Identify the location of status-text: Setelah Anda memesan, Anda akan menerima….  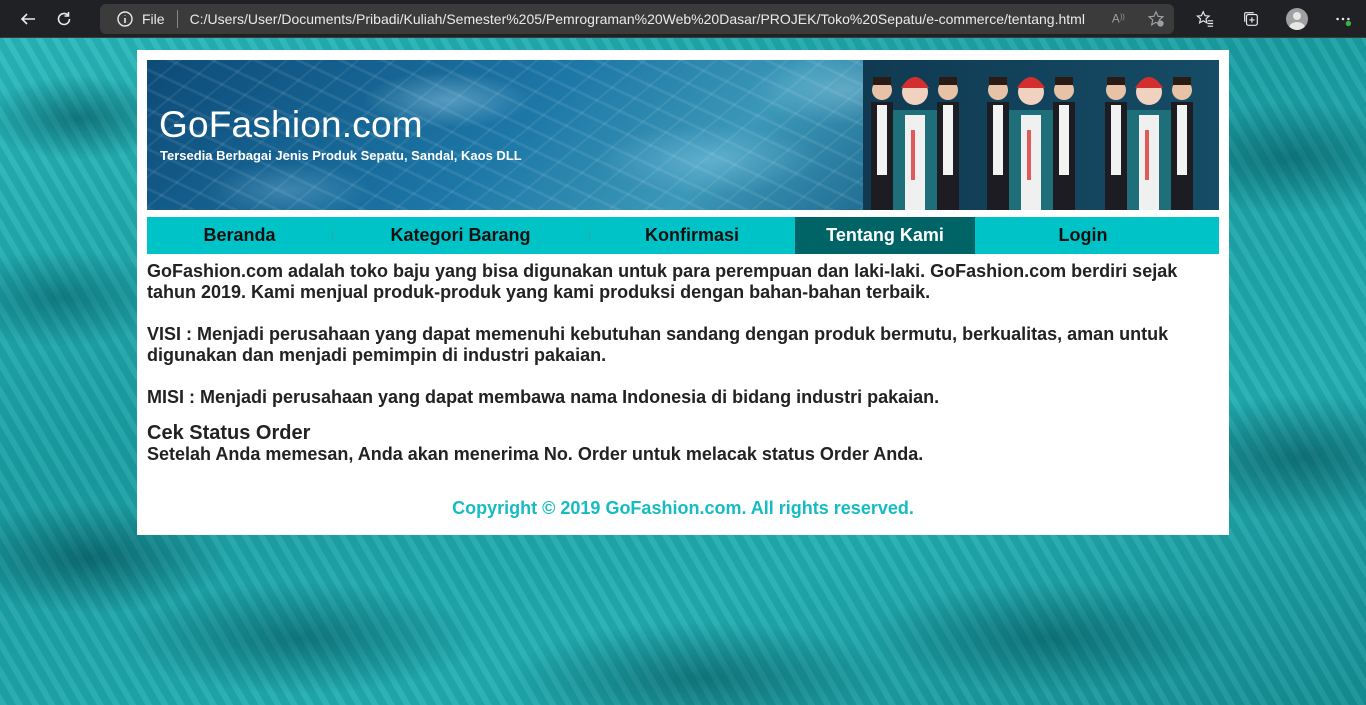
(535, 454).